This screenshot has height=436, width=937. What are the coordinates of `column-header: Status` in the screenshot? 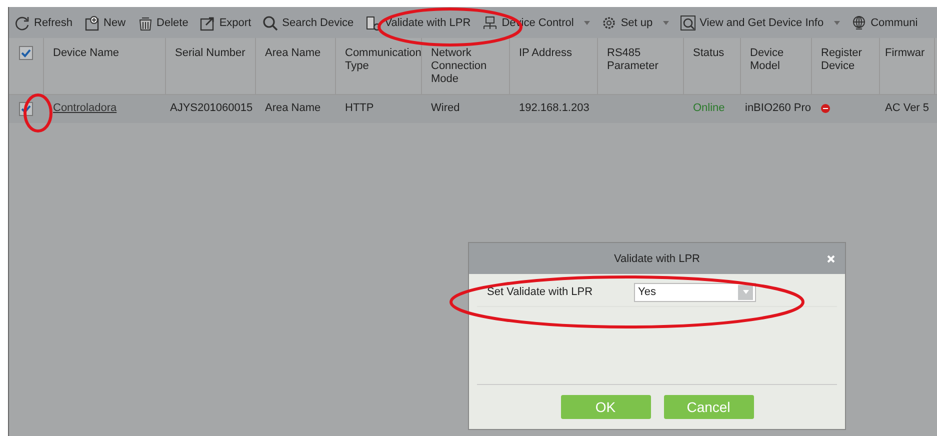 It's located at (712, 66).